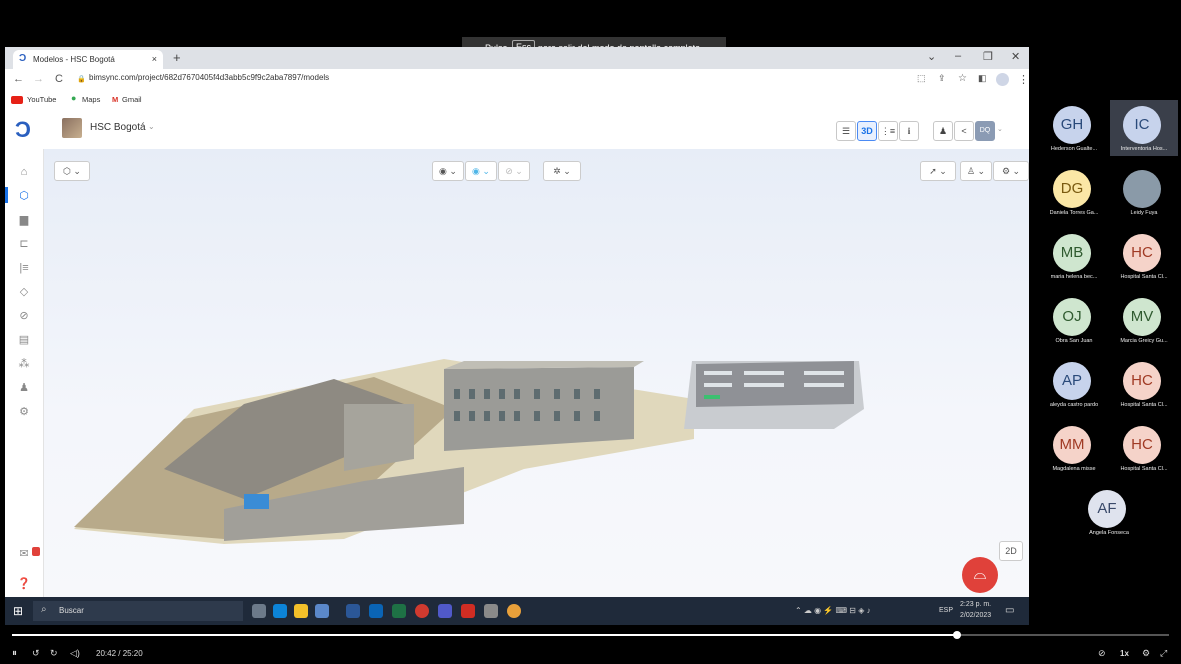 The width and height of the screenshot is (1181, 664). I want to click on back-icon: ←, so click(18, 79).